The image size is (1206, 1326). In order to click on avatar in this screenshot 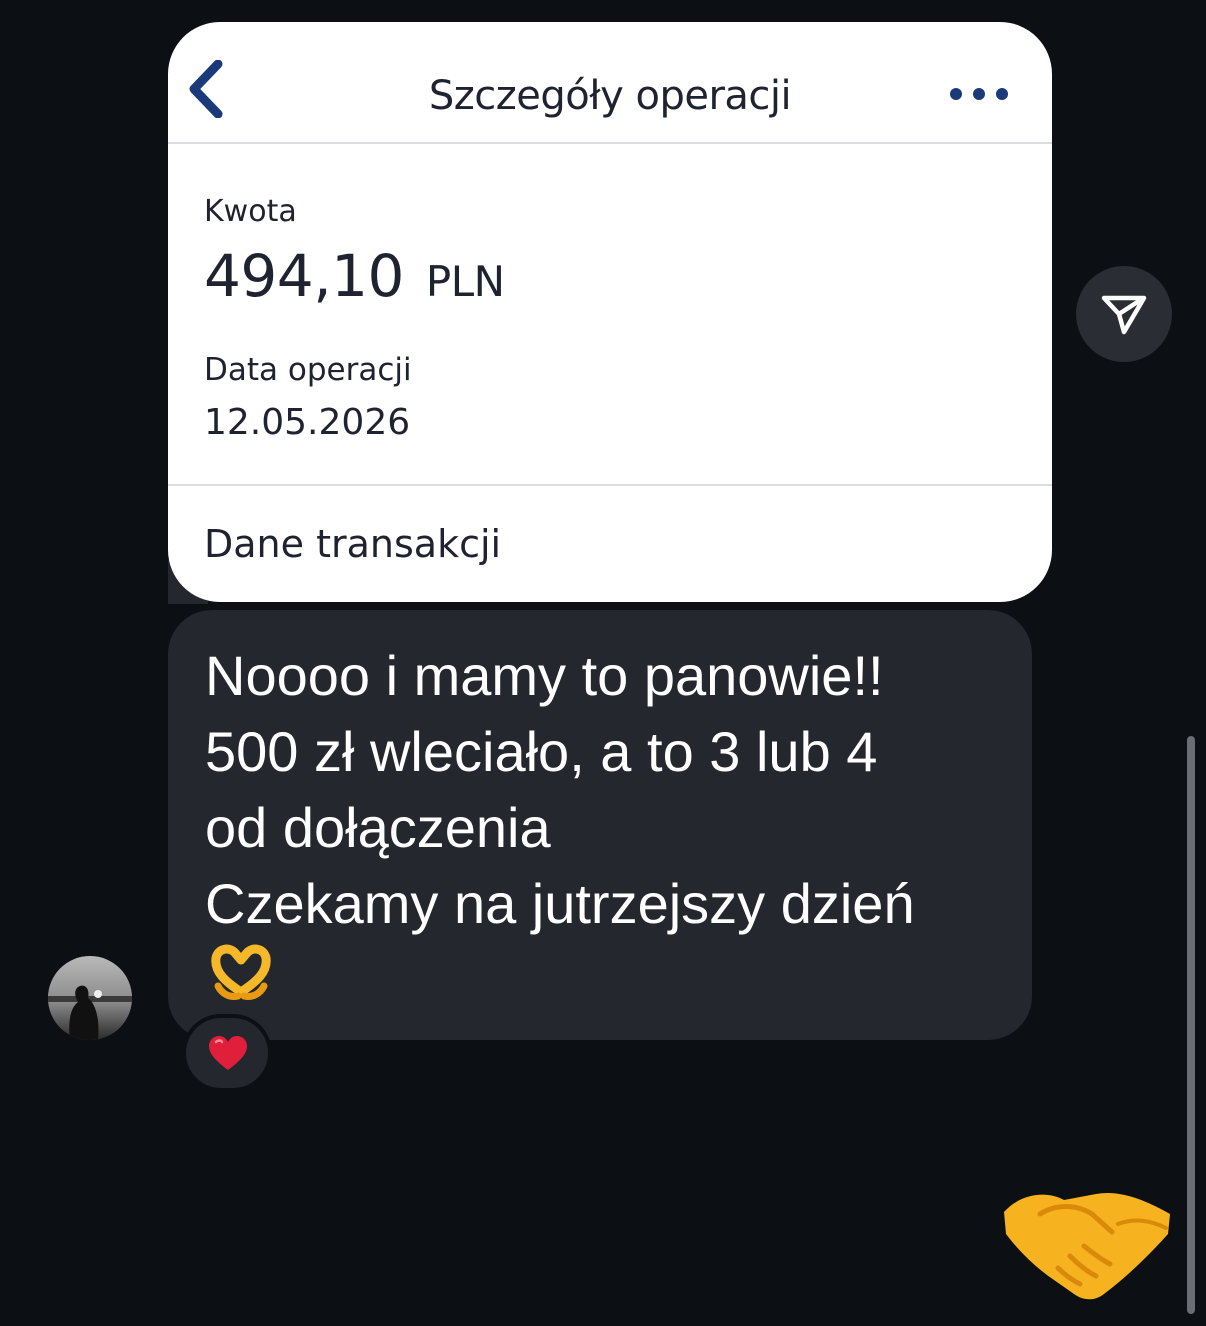, I will do `click(90, 998)`.